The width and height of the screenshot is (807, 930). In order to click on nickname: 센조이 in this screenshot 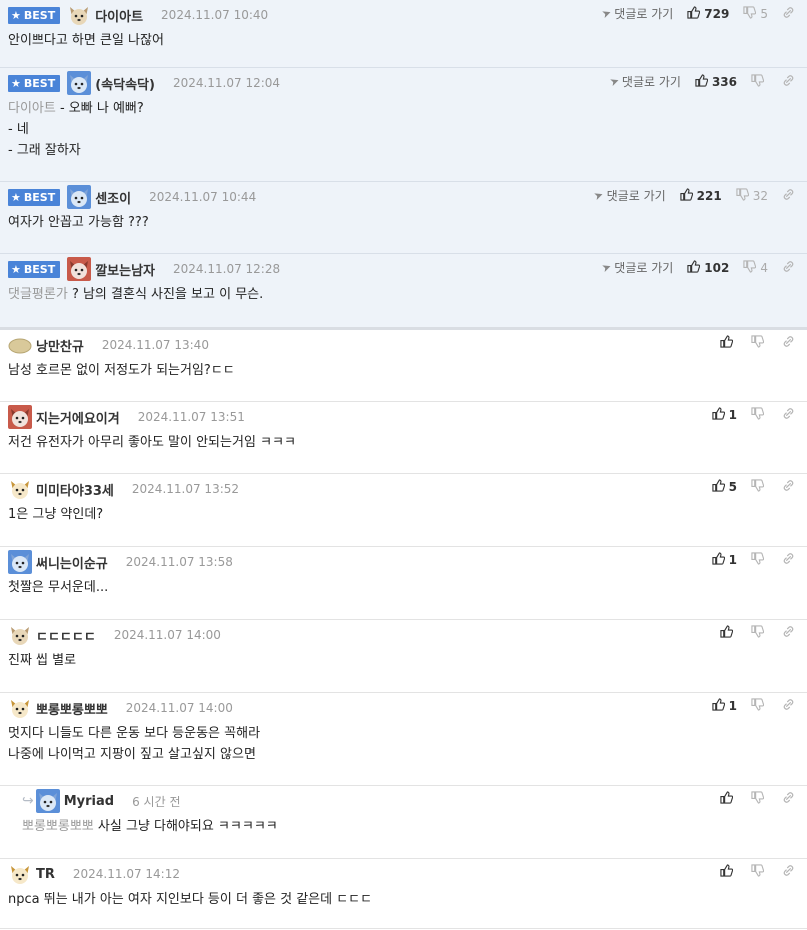, I will do `click(113, 197)`.